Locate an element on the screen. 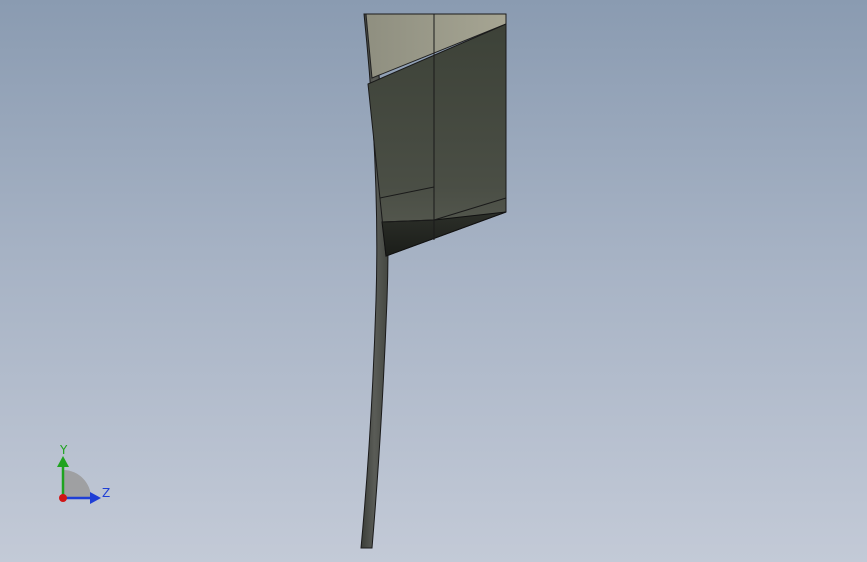 Image resolution: width=867 pixels, height=562 pixels. triad-plane-indicator is located at coordinates (77, 484).